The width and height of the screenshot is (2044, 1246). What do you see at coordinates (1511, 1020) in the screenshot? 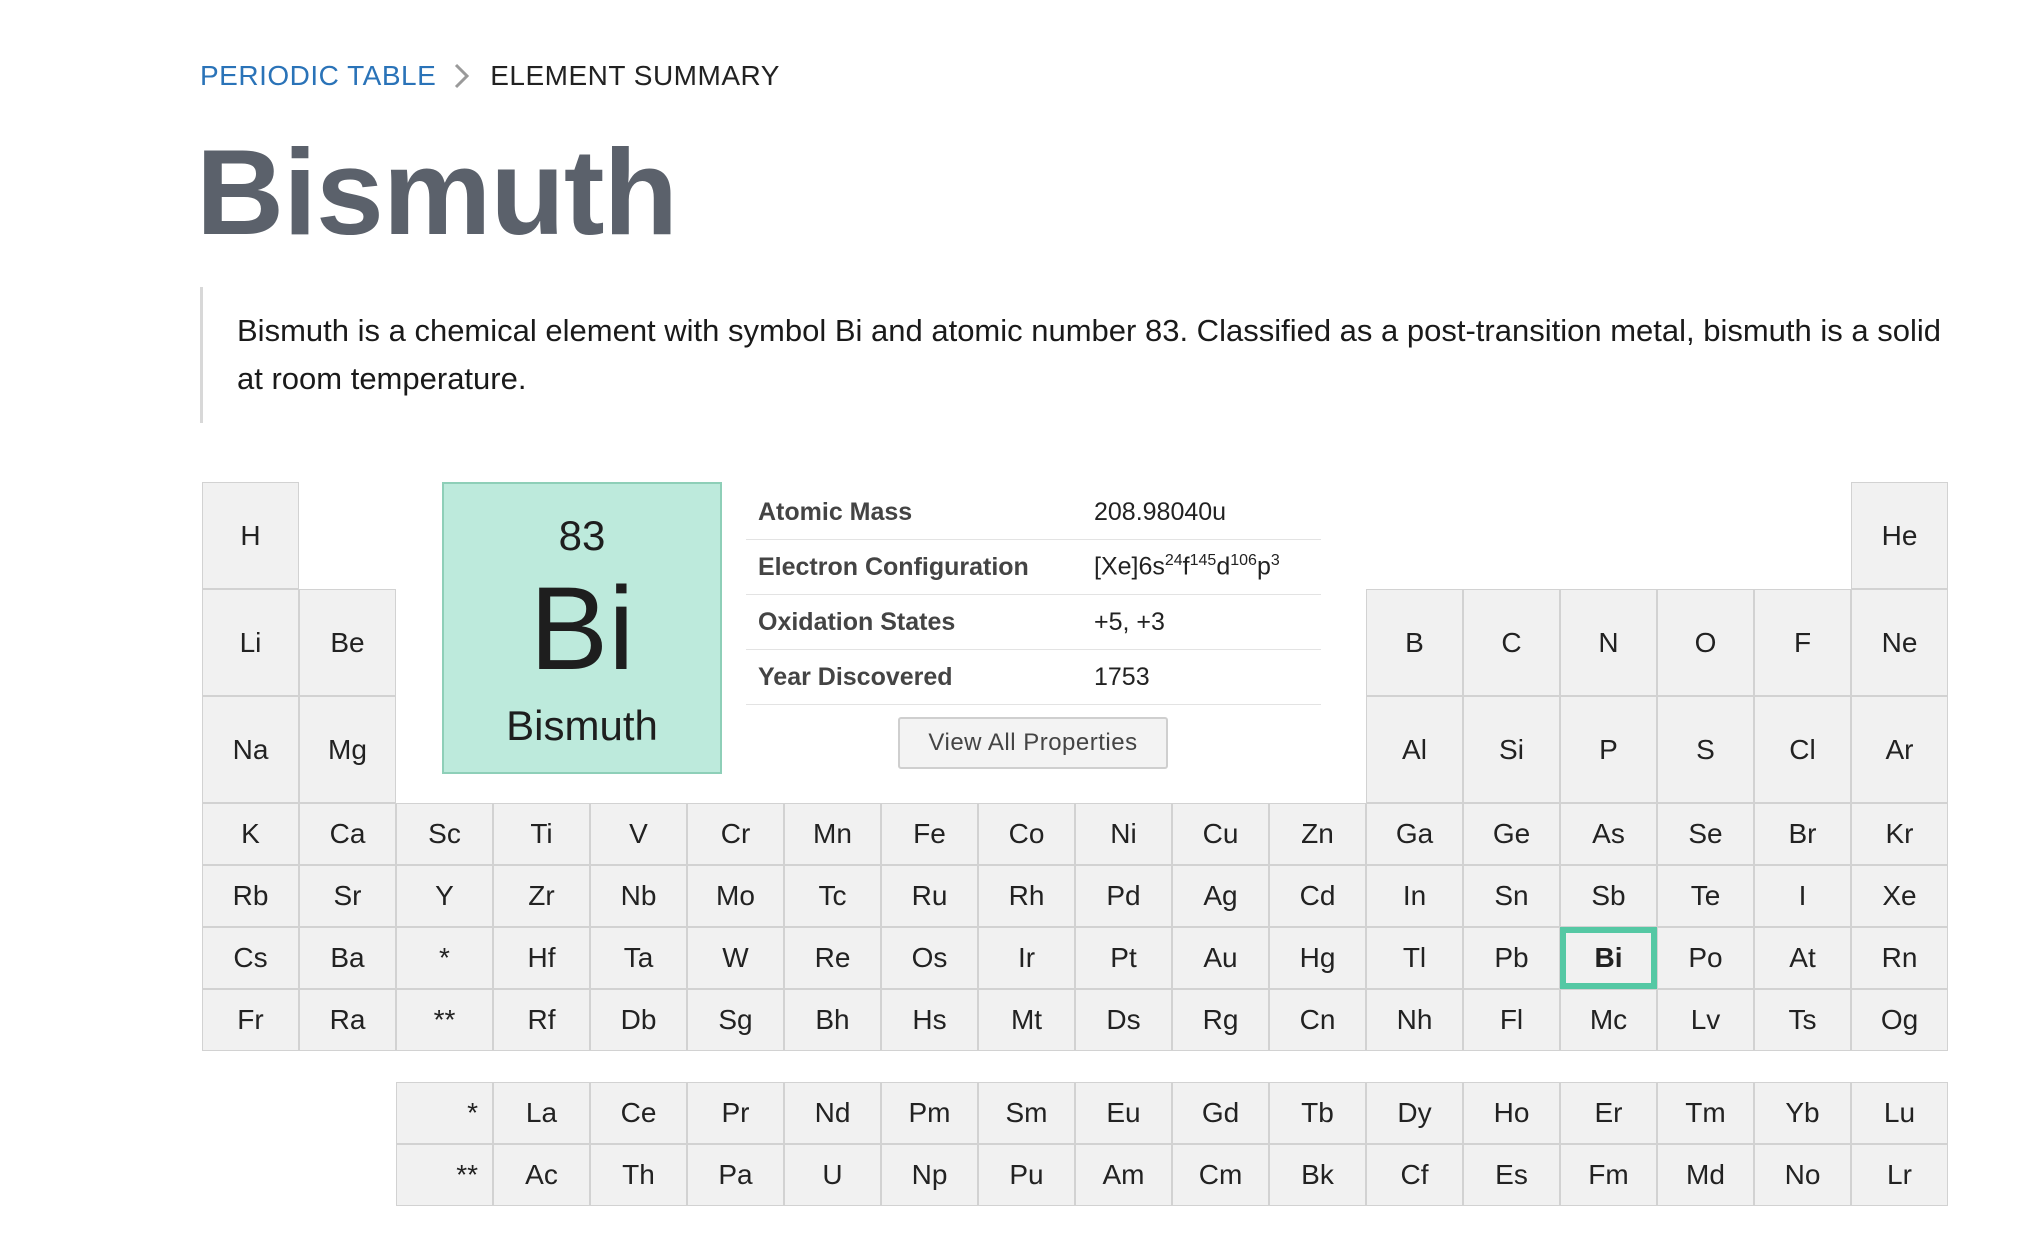
I see `element-cell-fl: Fl` at bounding box center [1511, 1020].